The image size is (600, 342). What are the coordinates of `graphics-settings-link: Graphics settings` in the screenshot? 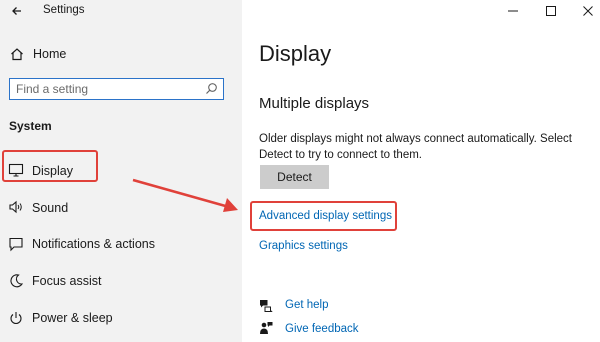 It's located at (303, 246).